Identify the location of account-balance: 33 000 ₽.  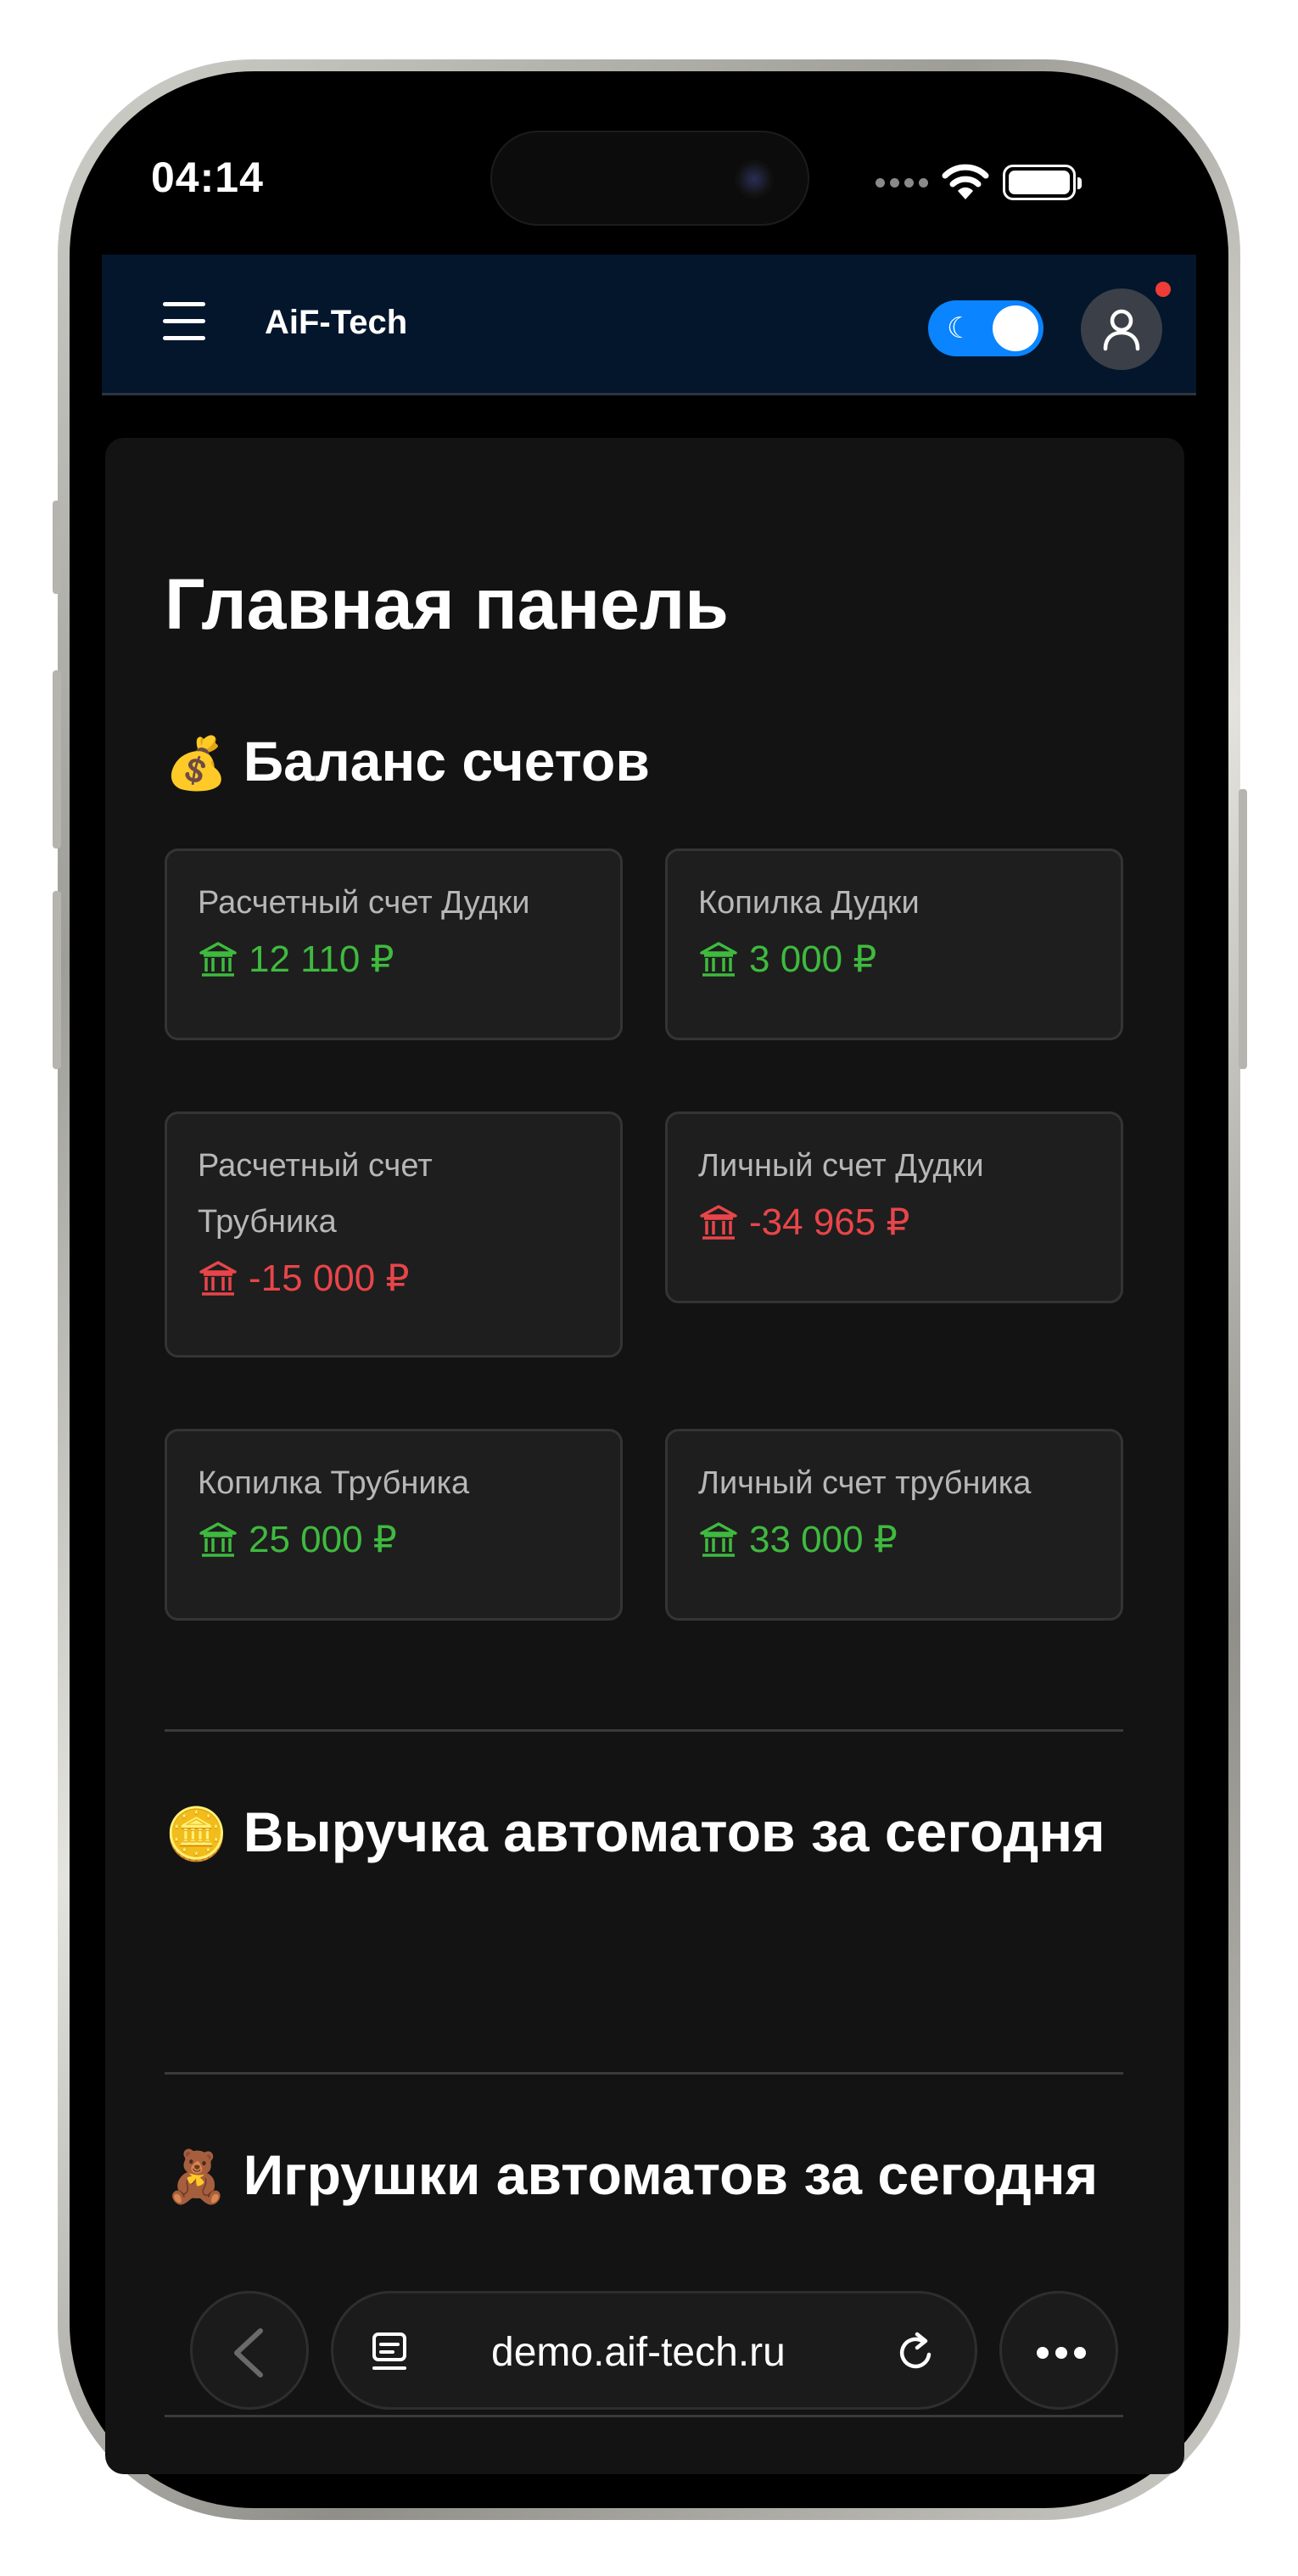
(894, 1540).